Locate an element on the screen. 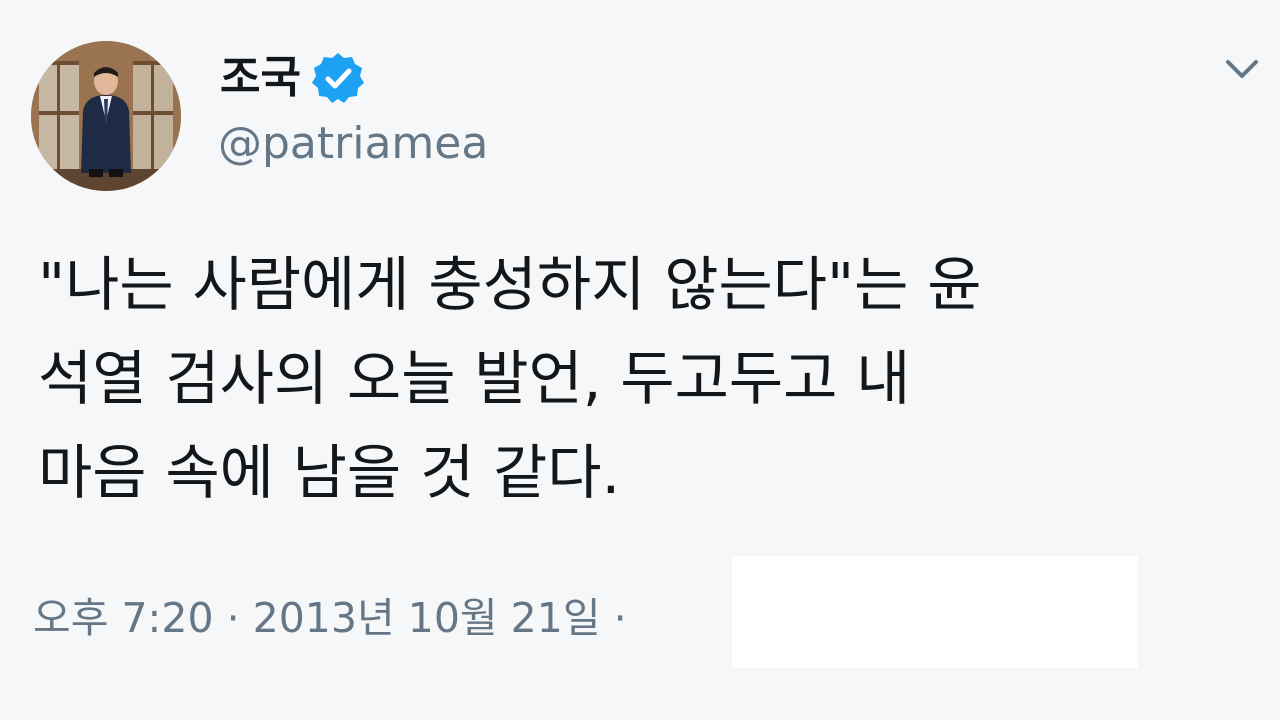 The width and height of the screenshot is (1280, 720). avatar-photo-icon is located at coordinates (106, 116).